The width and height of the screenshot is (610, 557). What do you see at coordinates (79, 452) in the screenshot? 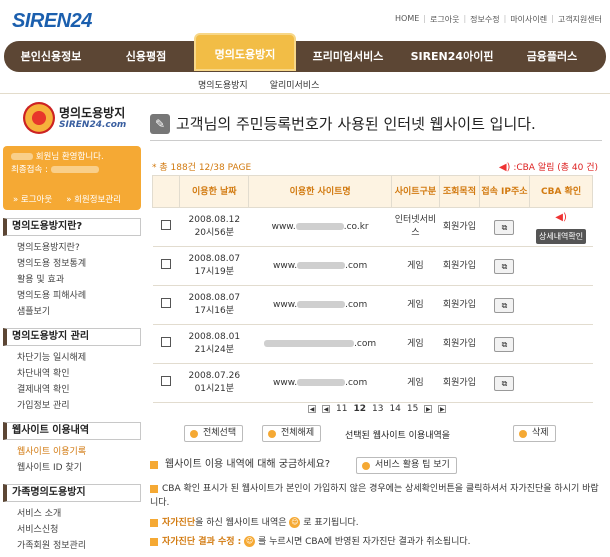
I see `menu-item-active: 웹사이트 이용기록` at bounding box center [79, 452].